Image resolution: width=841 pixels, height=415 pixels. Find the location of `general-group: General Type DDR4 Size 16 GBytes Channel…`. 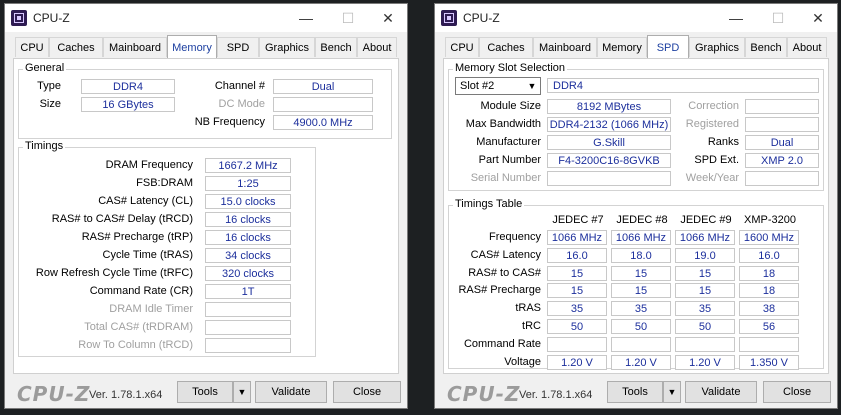

general-group: General Type DDR4 Size 16 GBytes Channel… is located at coordinates (205, 100).